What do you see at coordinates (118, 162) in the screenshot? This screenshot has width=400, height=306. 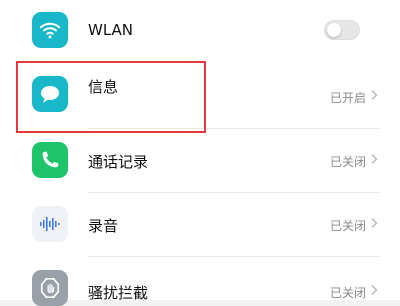 I see `settings-item-label: 通话记录` at bounding box center [118, 162].